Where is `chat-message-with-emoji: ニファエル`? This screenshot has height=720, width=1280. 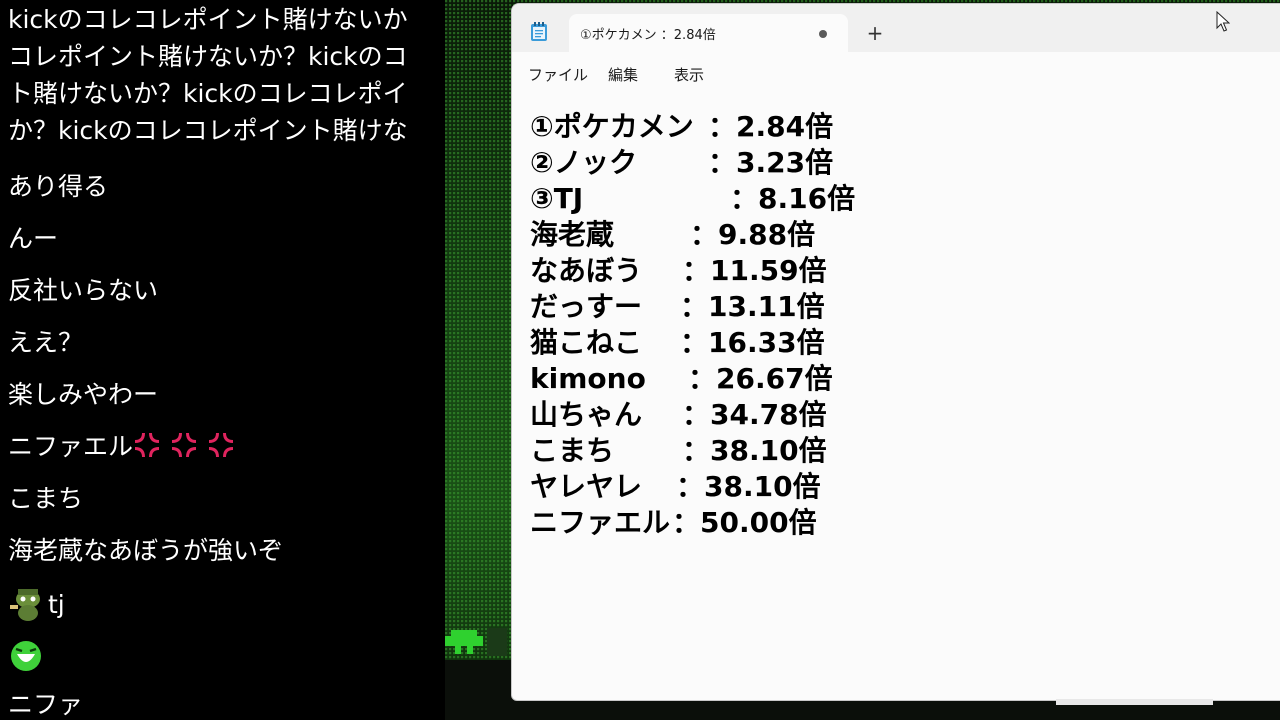
chat-message-with-emoji: ニファエル is located at coordinates (126, 446).